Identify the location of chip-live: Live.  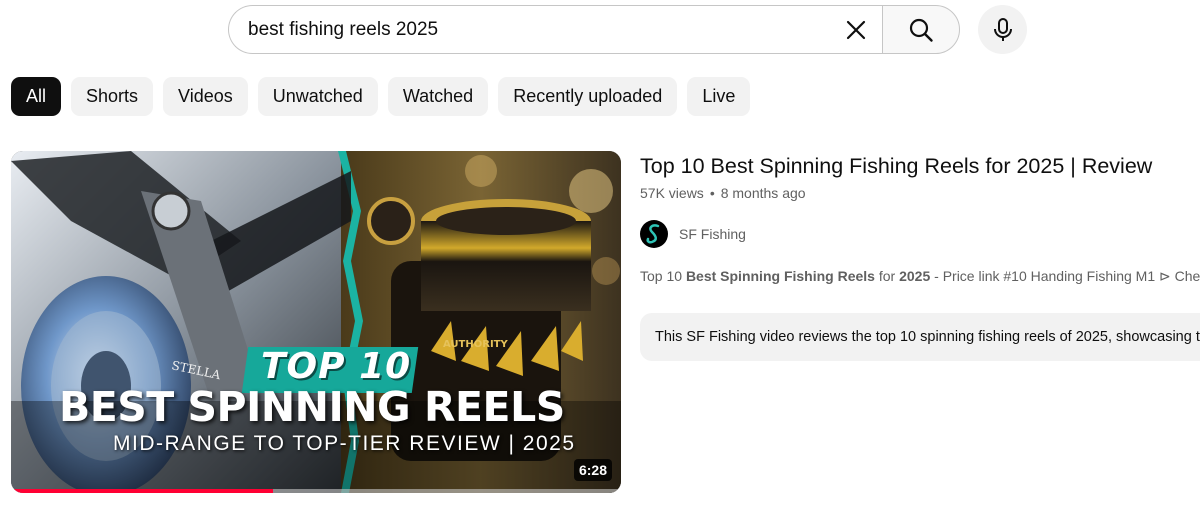
(719, 96).